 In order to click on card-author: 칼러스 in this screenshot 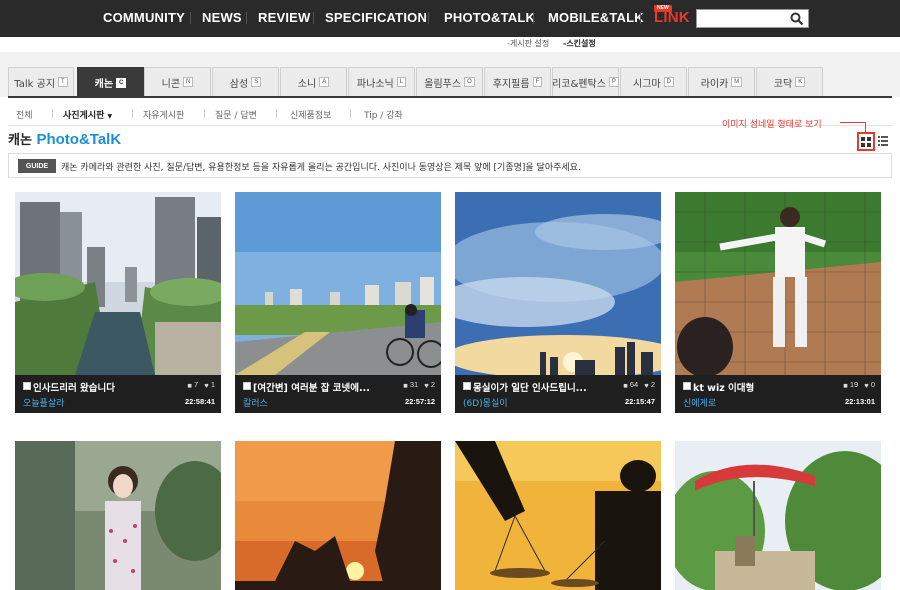, I will do `click(255, 402)`.